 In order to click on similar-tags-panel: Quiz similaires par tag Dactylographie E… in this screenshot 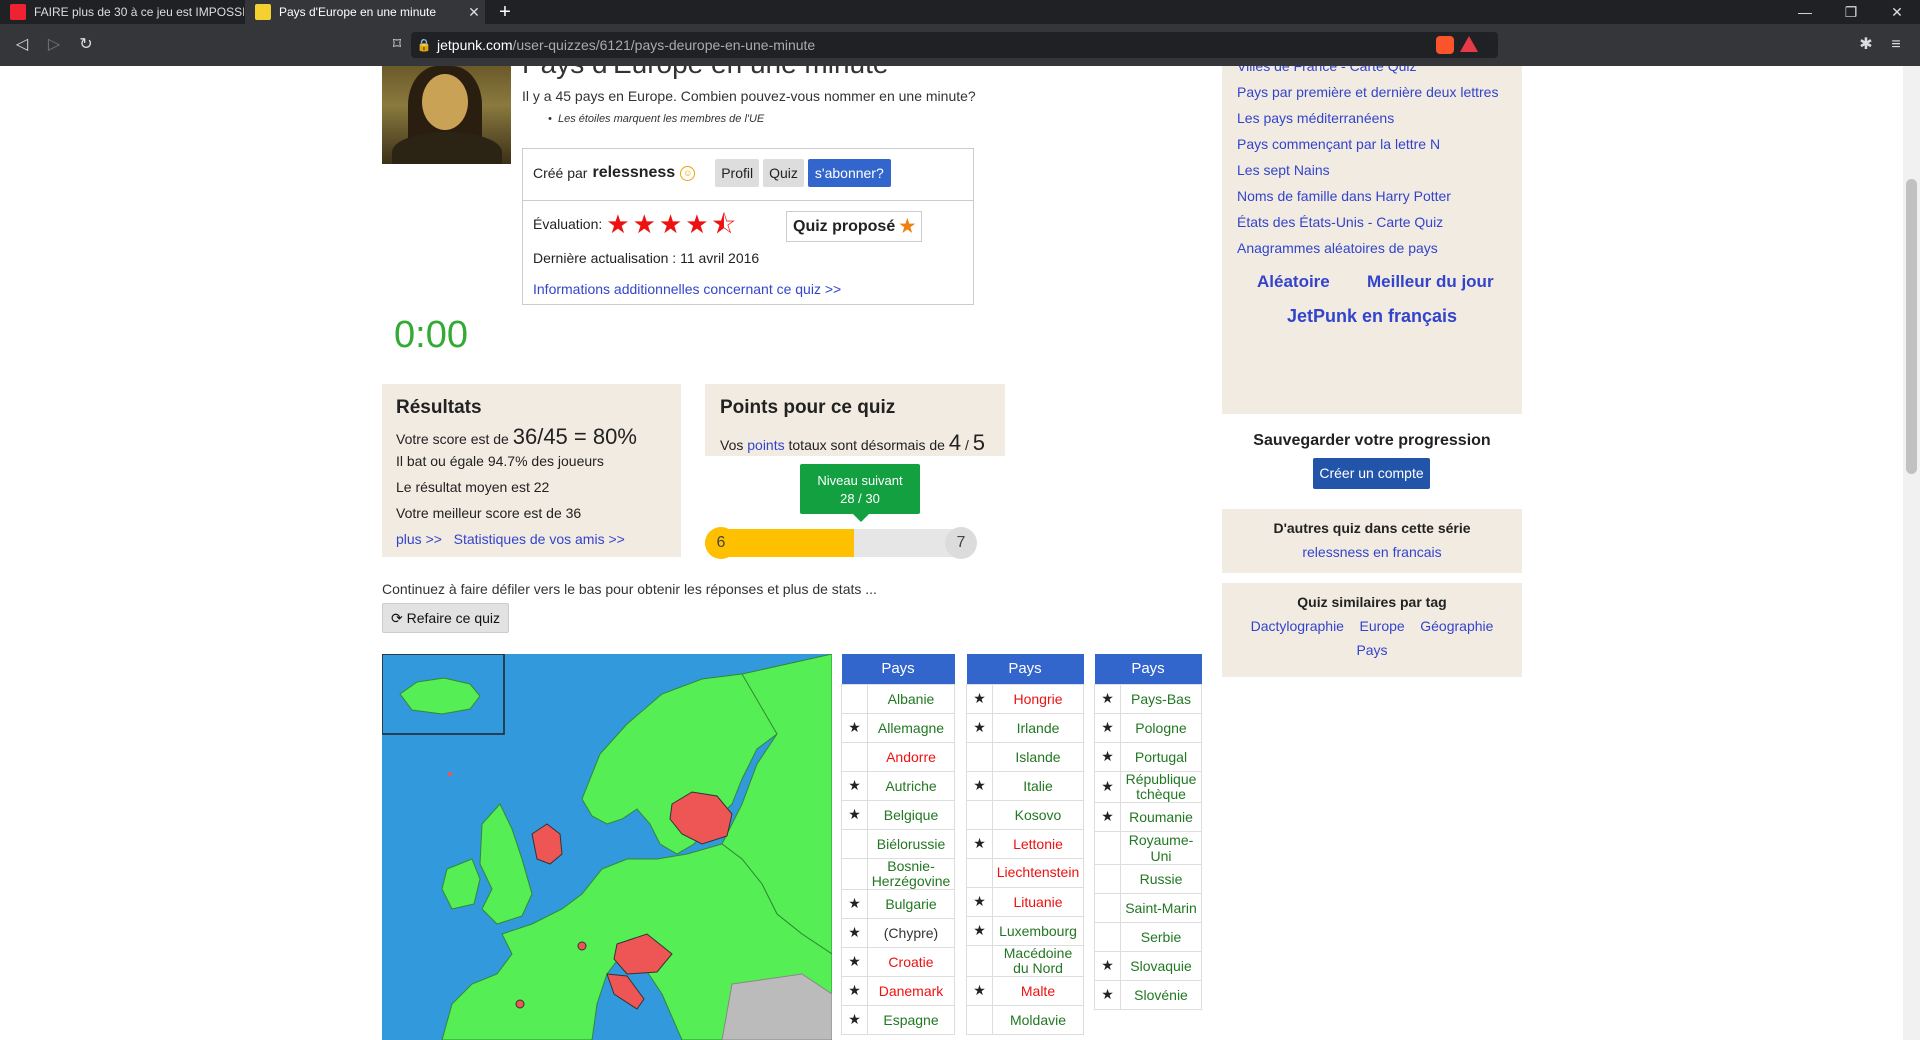, I will do `click(1372, 630)`.